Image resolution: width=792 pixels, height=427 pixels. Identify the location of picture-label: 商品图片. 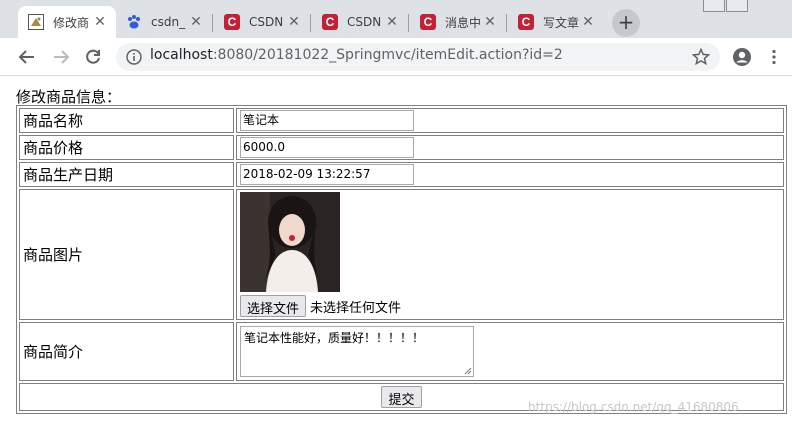
(126, 254).